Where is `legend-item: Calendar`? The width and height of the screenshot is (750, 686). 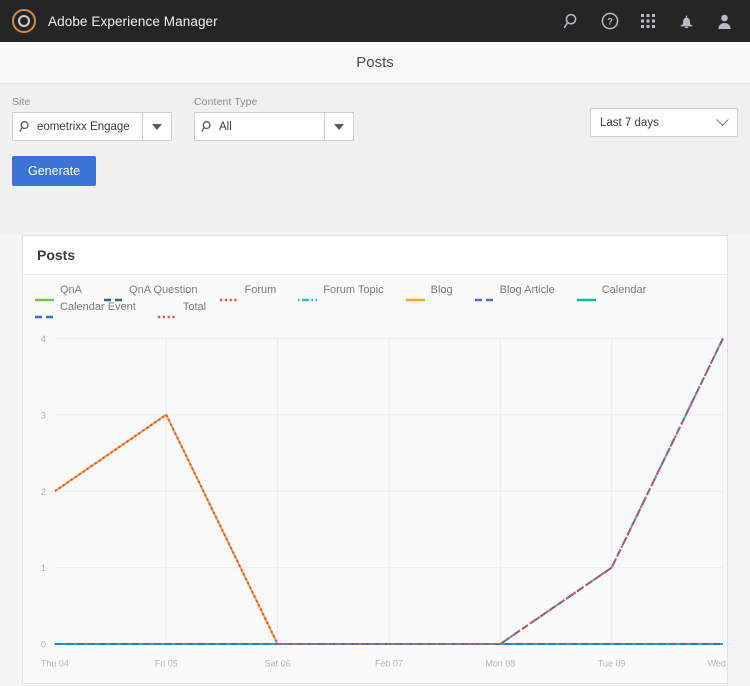 legend-item: Calendar is located at coordinates (611, 292).